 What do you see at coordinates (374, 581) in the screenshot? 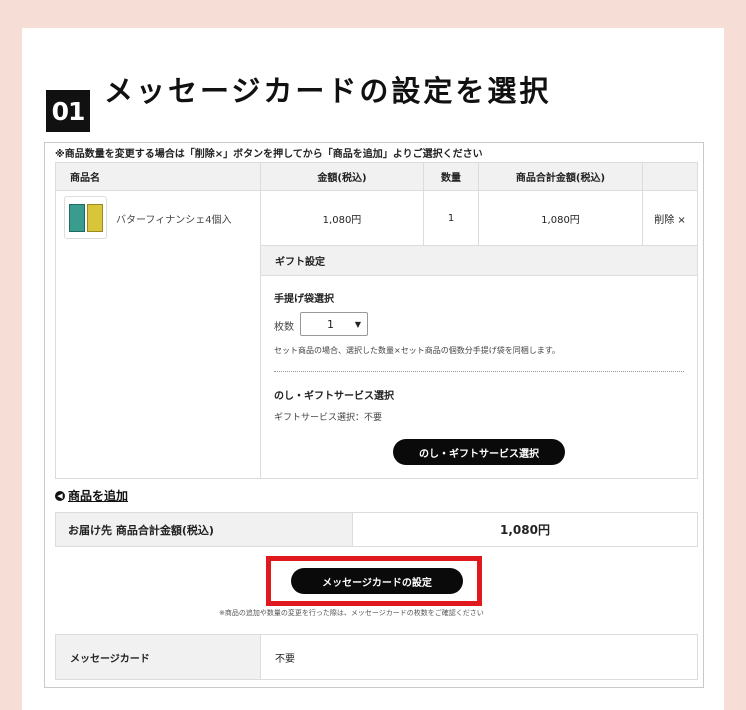
I see `highlight-box` at bounding box center [374, 581].